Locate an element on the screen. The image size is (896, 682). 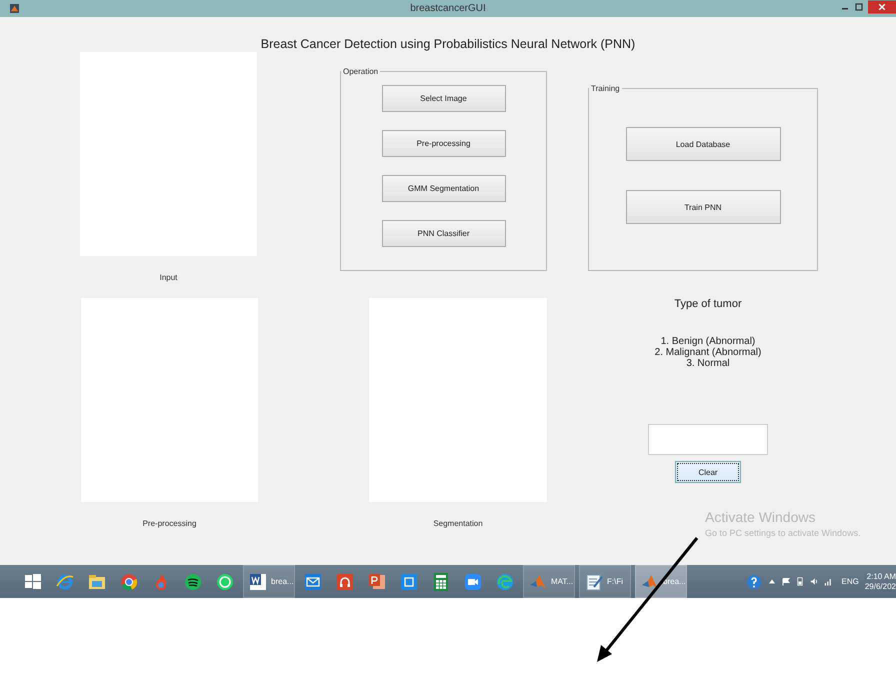
operation-button: Pre-processing is located at coordinates (444, 143).